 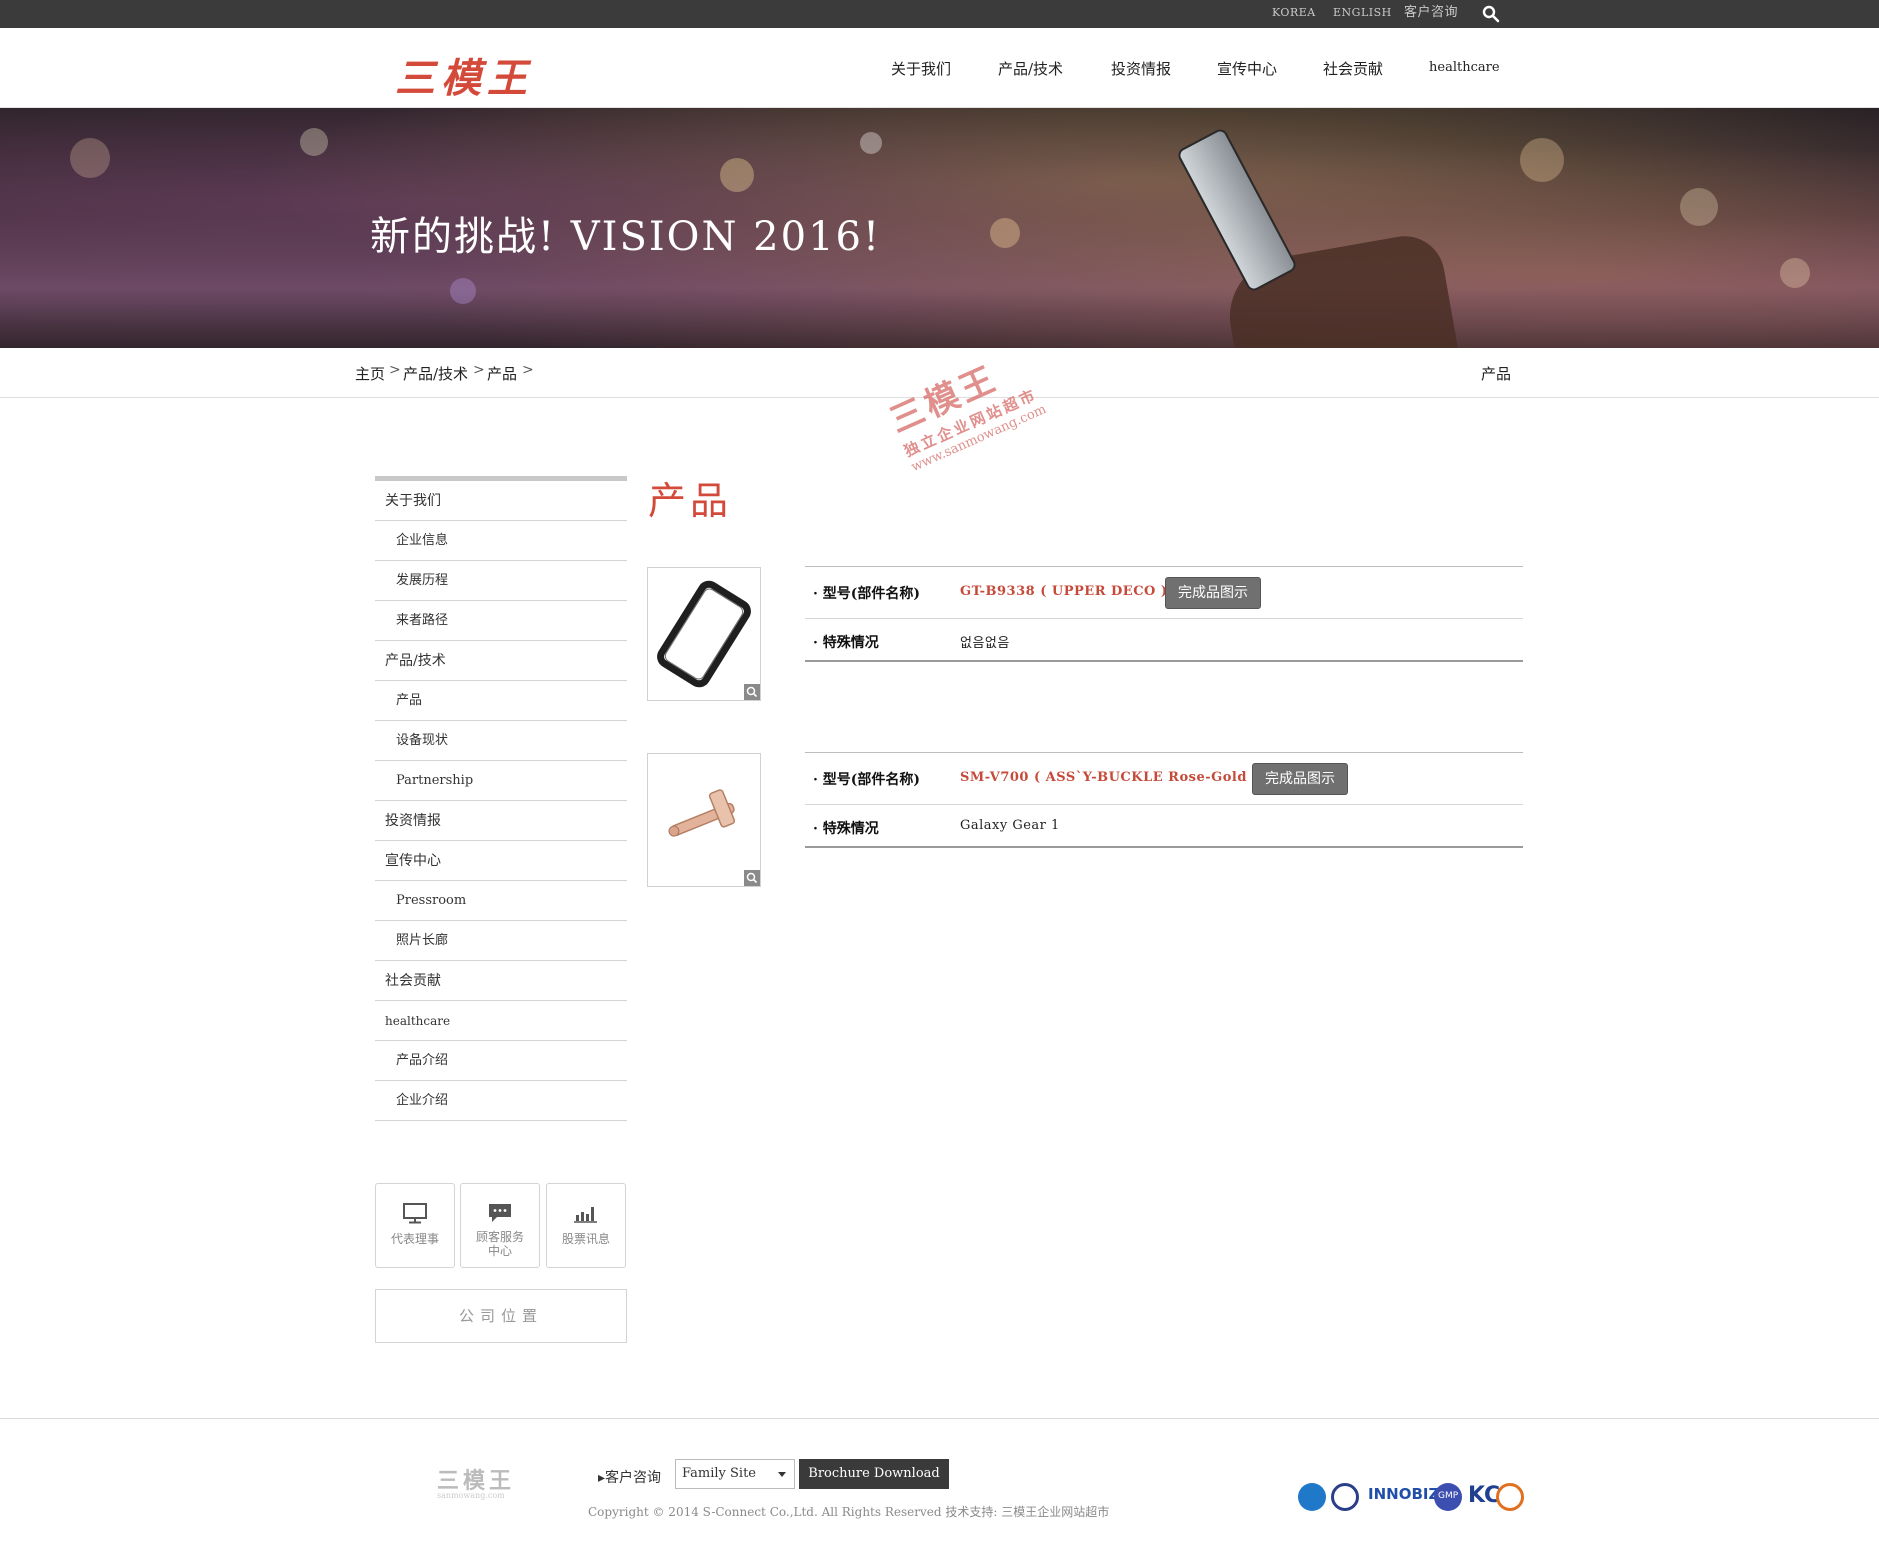 What do you see at coordinates (602, 1478) in the screenshot?
I see `caret-right-icon: ▸` at bounding box center [602, 1478].